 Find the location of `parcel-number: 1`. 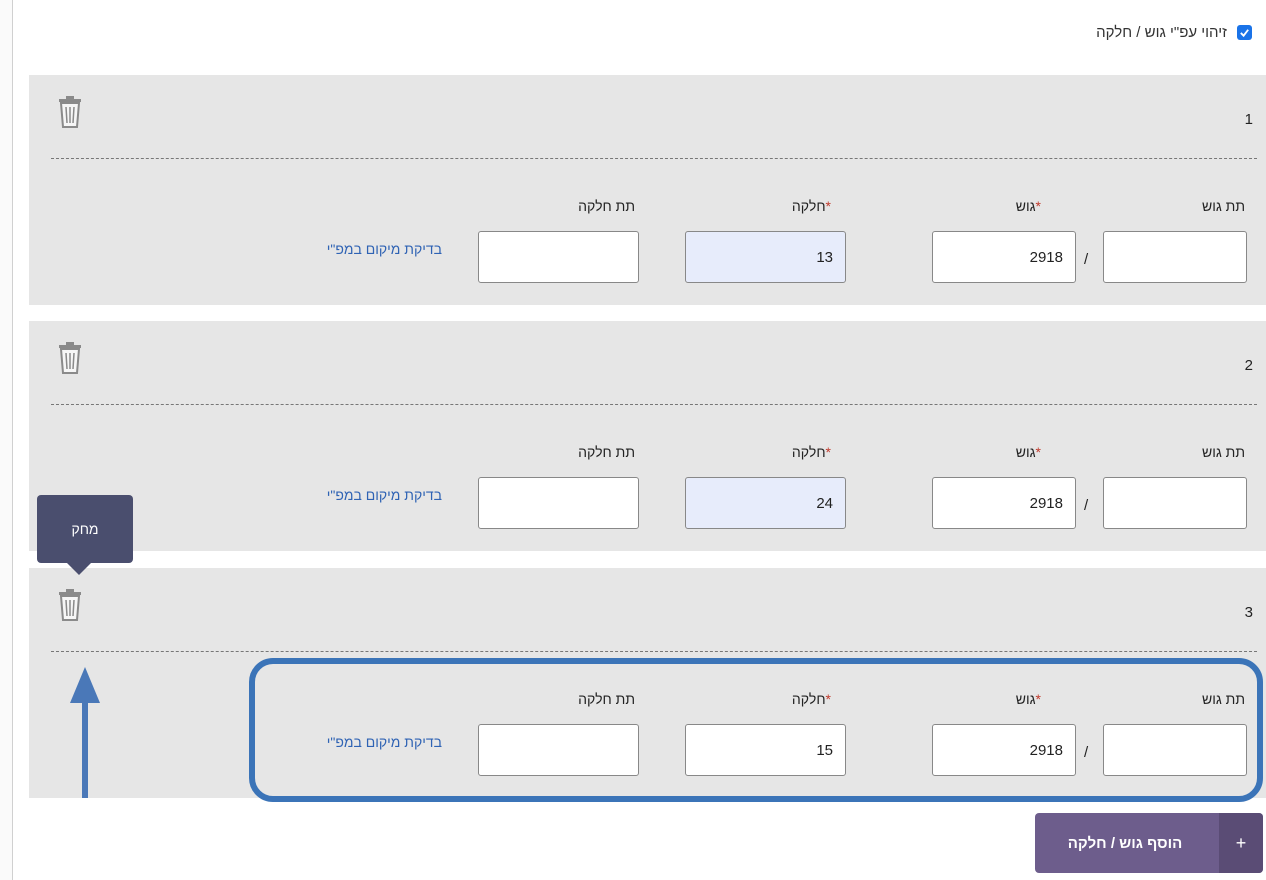

parcel-number: 1 is located at coordinates (1248, 119).